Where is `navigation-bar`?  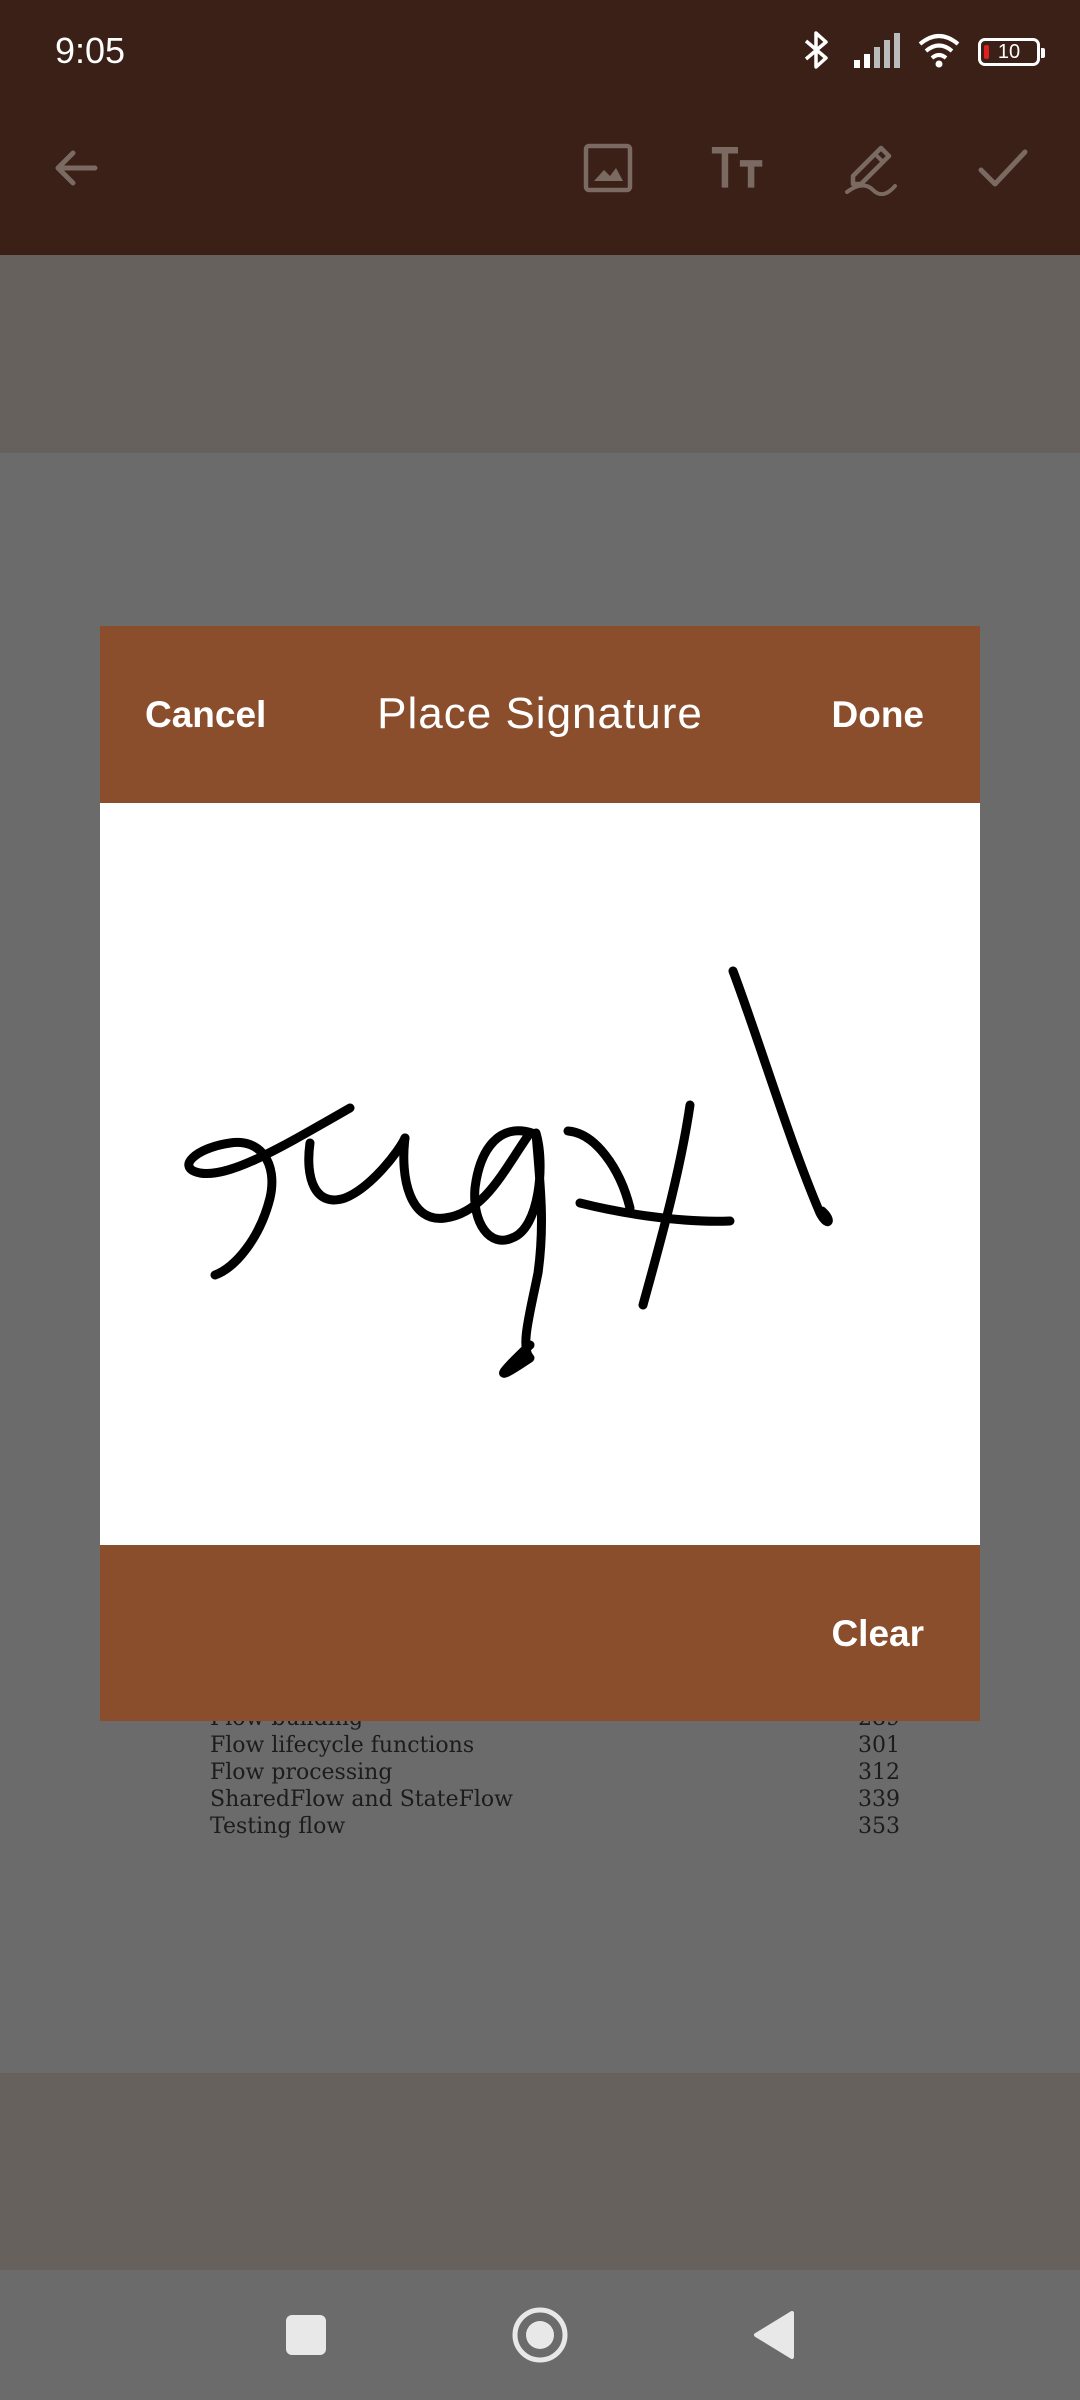
navigation-bar is located at coordinates (540, 2335).